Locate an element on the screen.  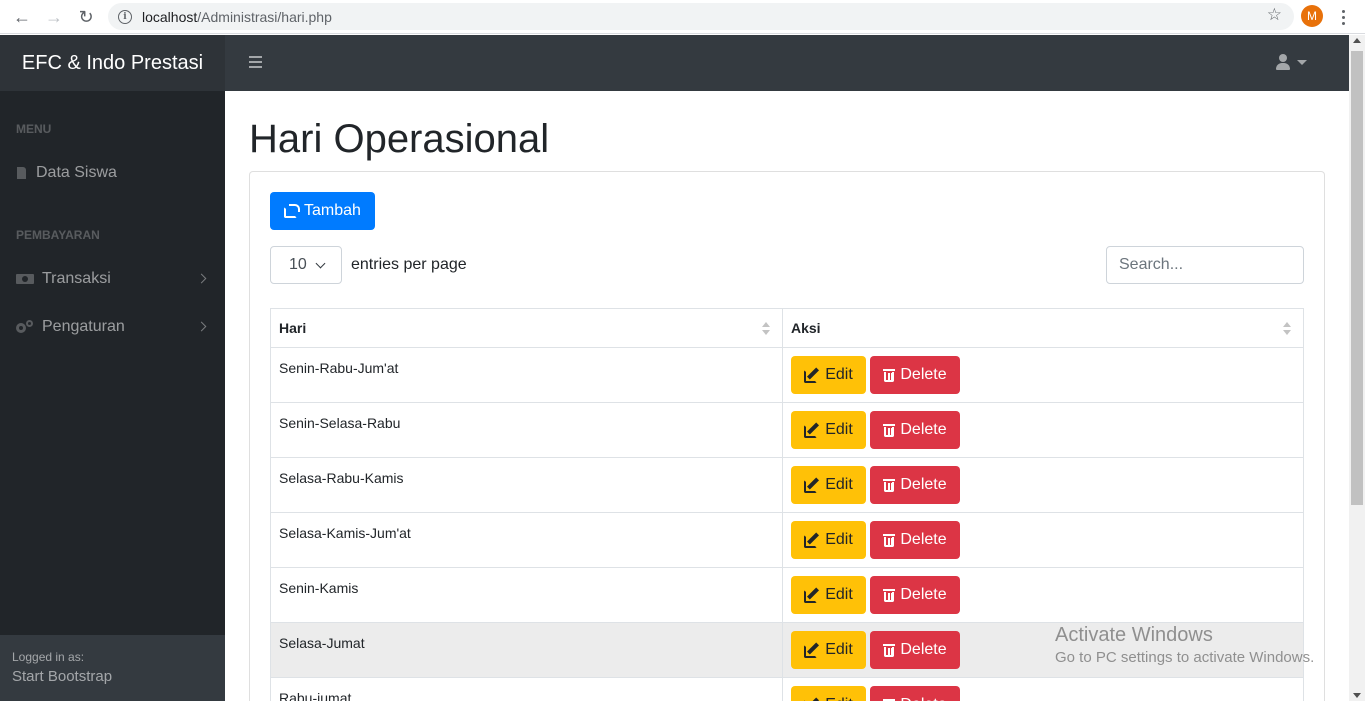
watermark-line2: Go to PC settings to activate Windows. is located at coordinates (1185, 657).